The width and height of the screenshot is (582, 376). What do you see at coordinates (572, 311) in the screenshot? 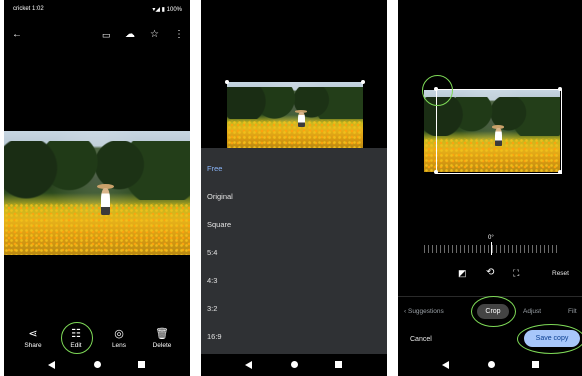
I see `tab-filters: Filt` at bounding box center [572, 311].